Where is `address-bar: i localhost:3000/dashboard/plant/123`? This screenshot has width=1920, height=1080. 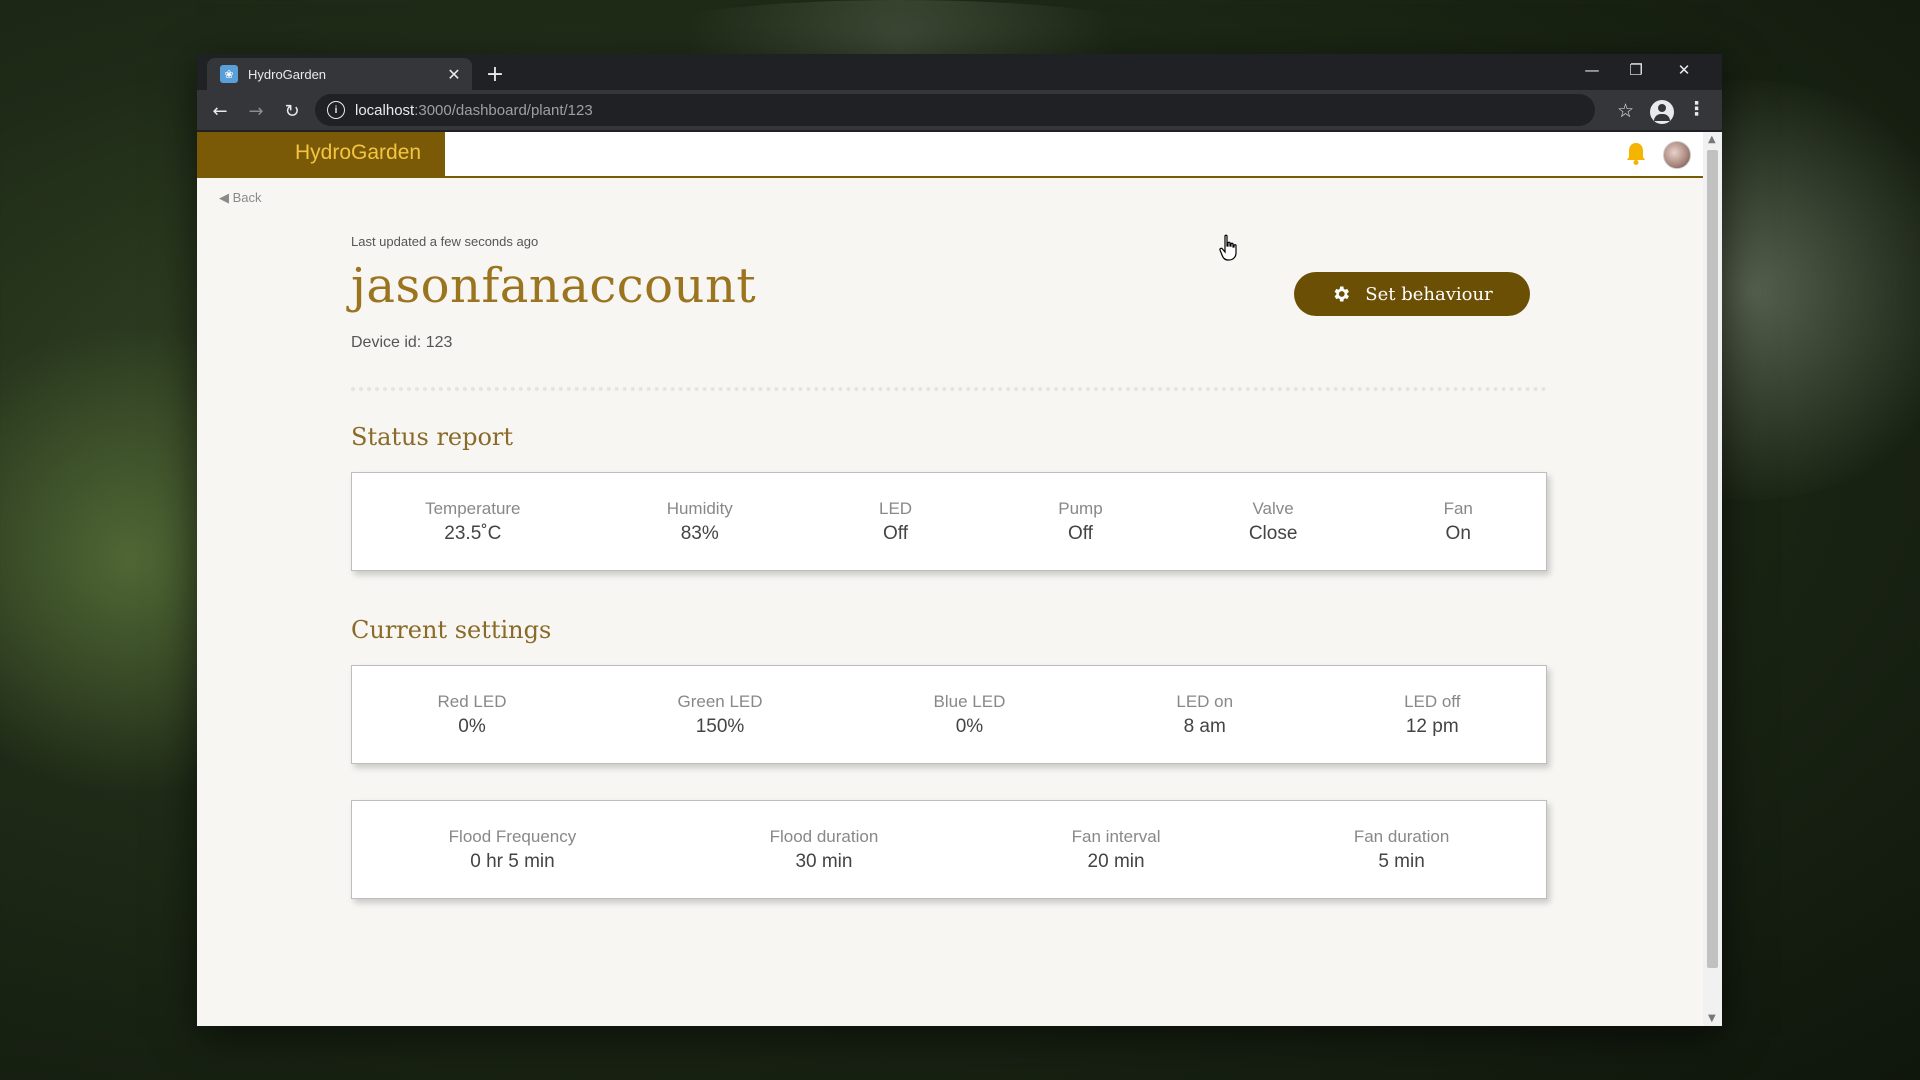 address-bar: i localhost:3000/dashboard/plant/123 is located at coordinates (955, 110).